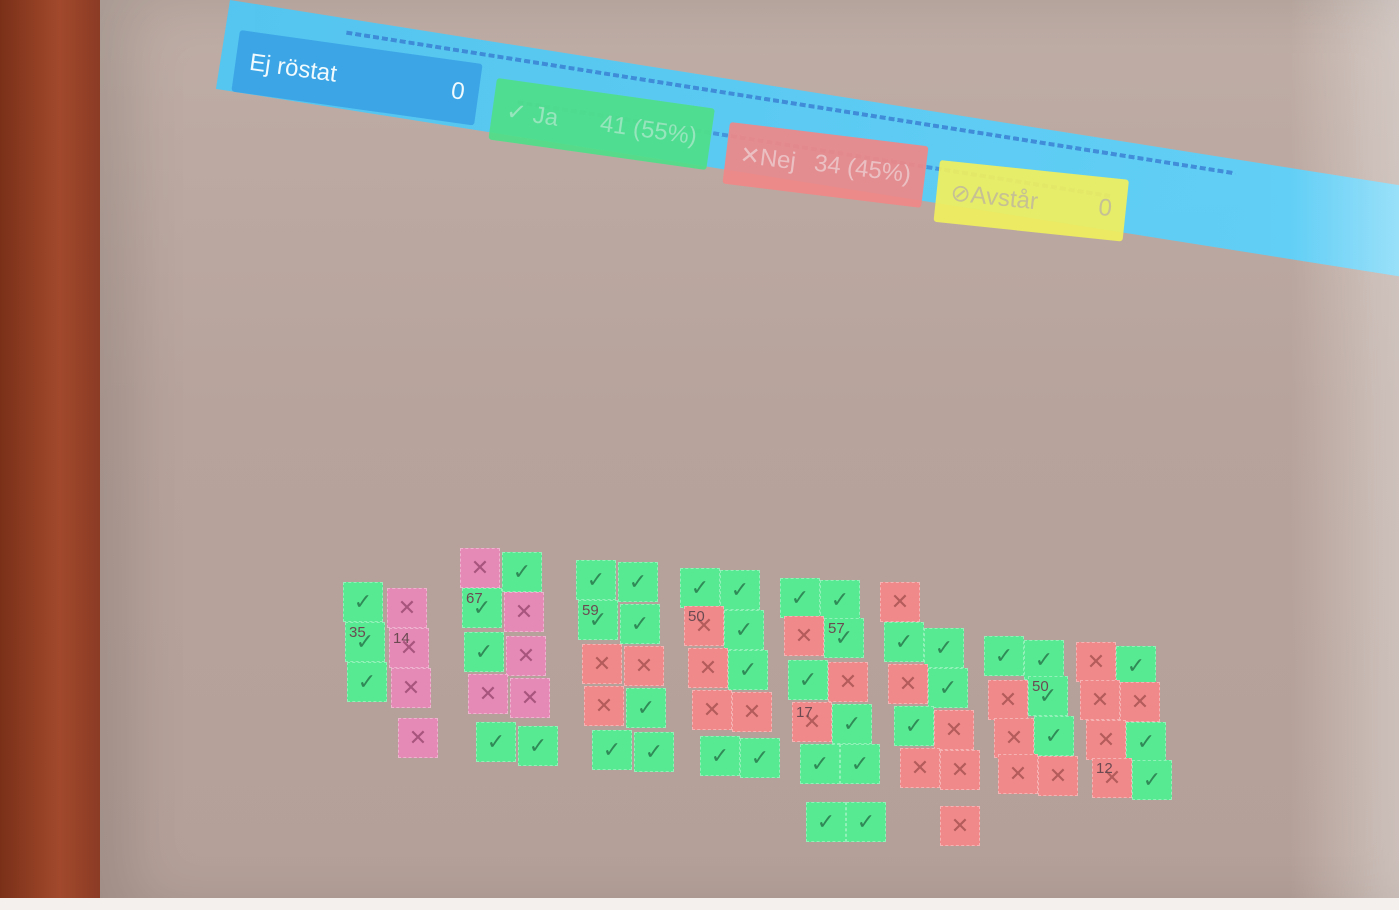 This screenshot has width=1399, height=910. I want to click on seat-number: 59, so click(590, 610).